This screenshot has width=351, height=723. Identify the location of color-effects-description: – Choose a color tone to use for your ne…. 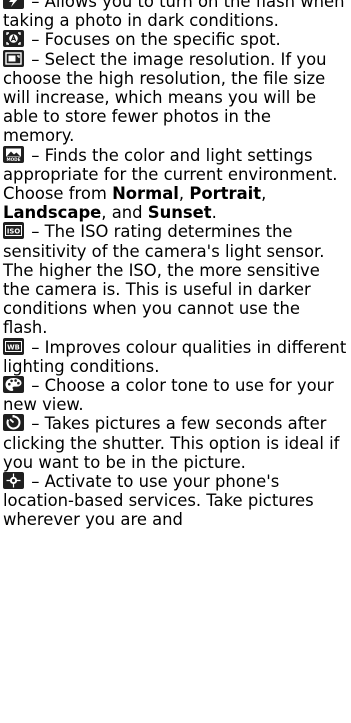
(168, 395).